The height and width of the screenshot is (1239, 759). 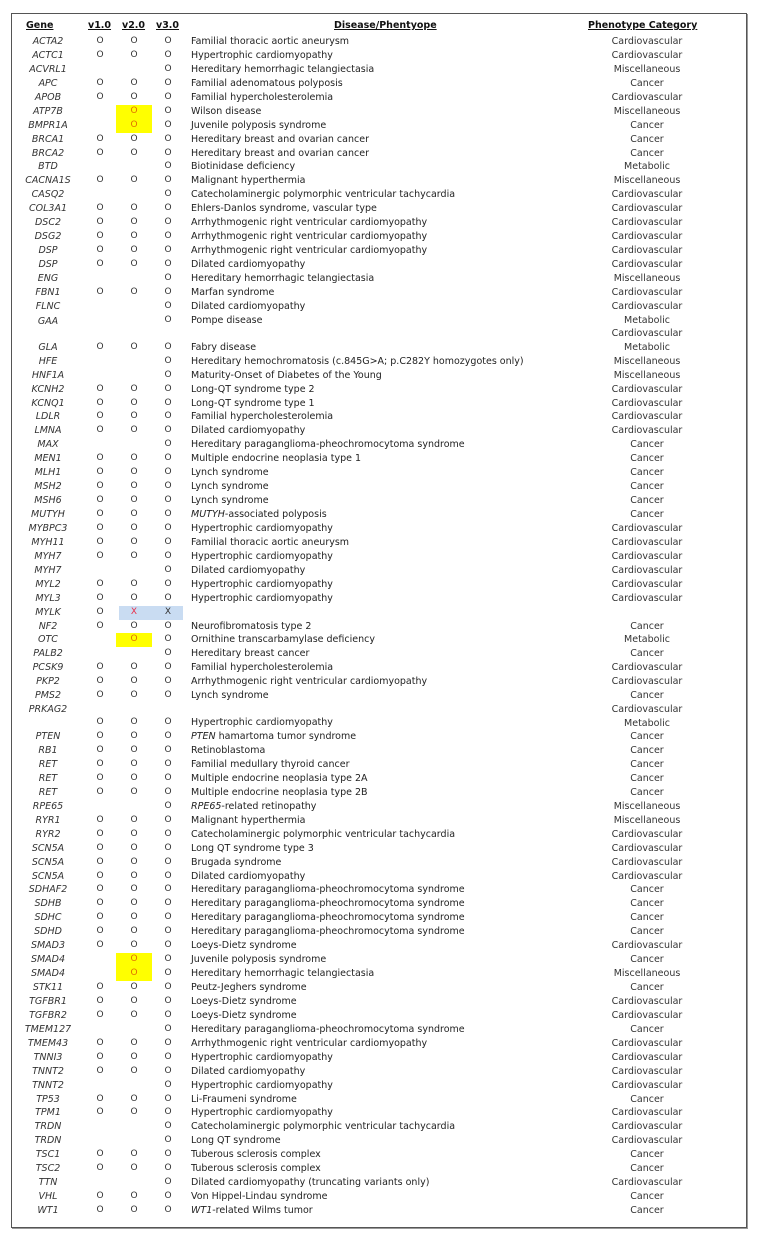 I want to click on disease-name: Hereditary hemorrhagic telangiectasia, so click(x=391, y=70).